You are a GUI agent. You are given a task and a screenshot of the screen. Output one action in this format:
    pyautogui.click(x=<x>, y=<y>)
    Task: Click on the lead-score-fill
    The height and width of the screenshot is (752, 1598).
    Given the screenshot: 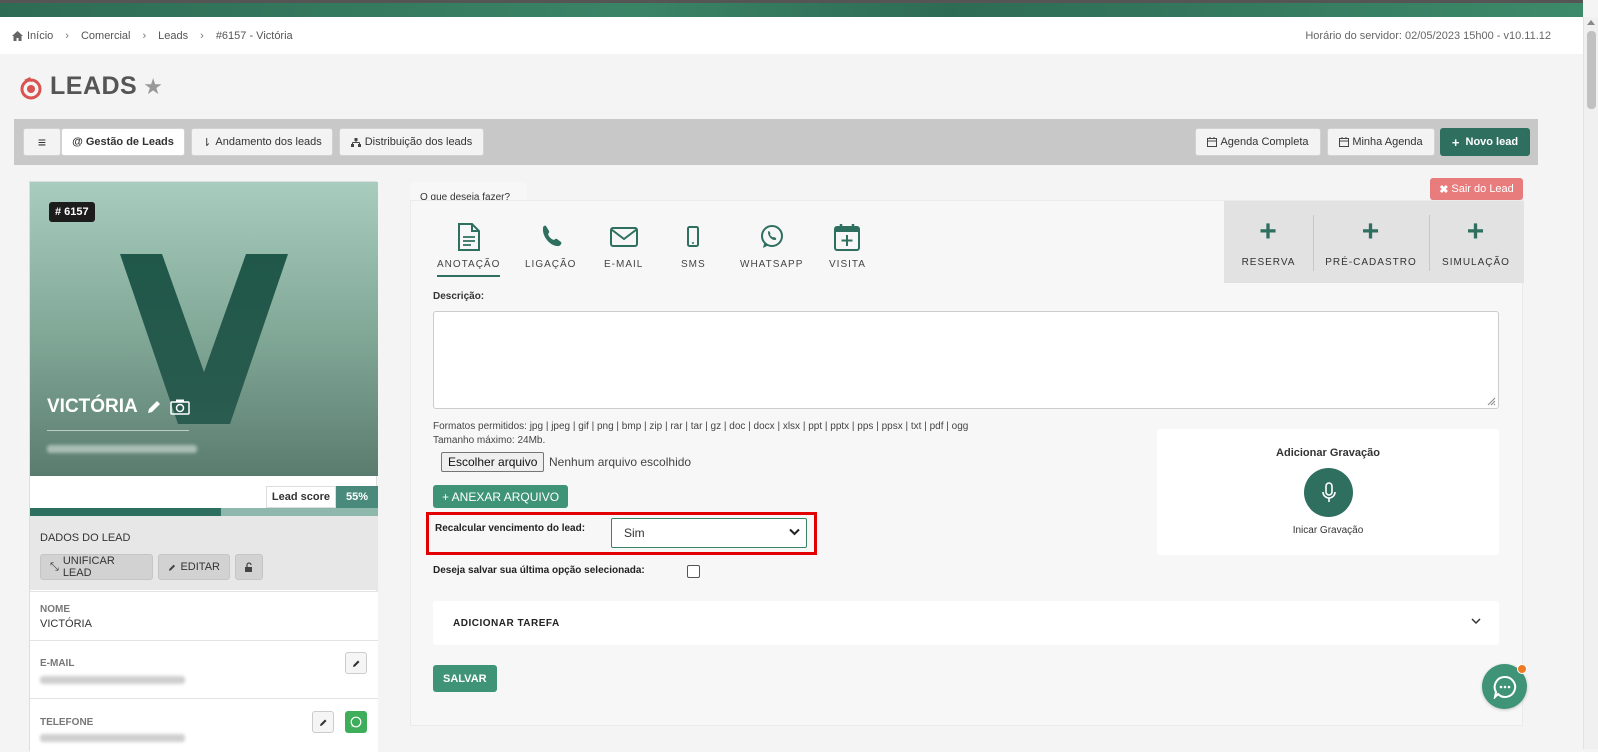 What is the action you would take?
    pyautogui.click(x=126, y=512)
    